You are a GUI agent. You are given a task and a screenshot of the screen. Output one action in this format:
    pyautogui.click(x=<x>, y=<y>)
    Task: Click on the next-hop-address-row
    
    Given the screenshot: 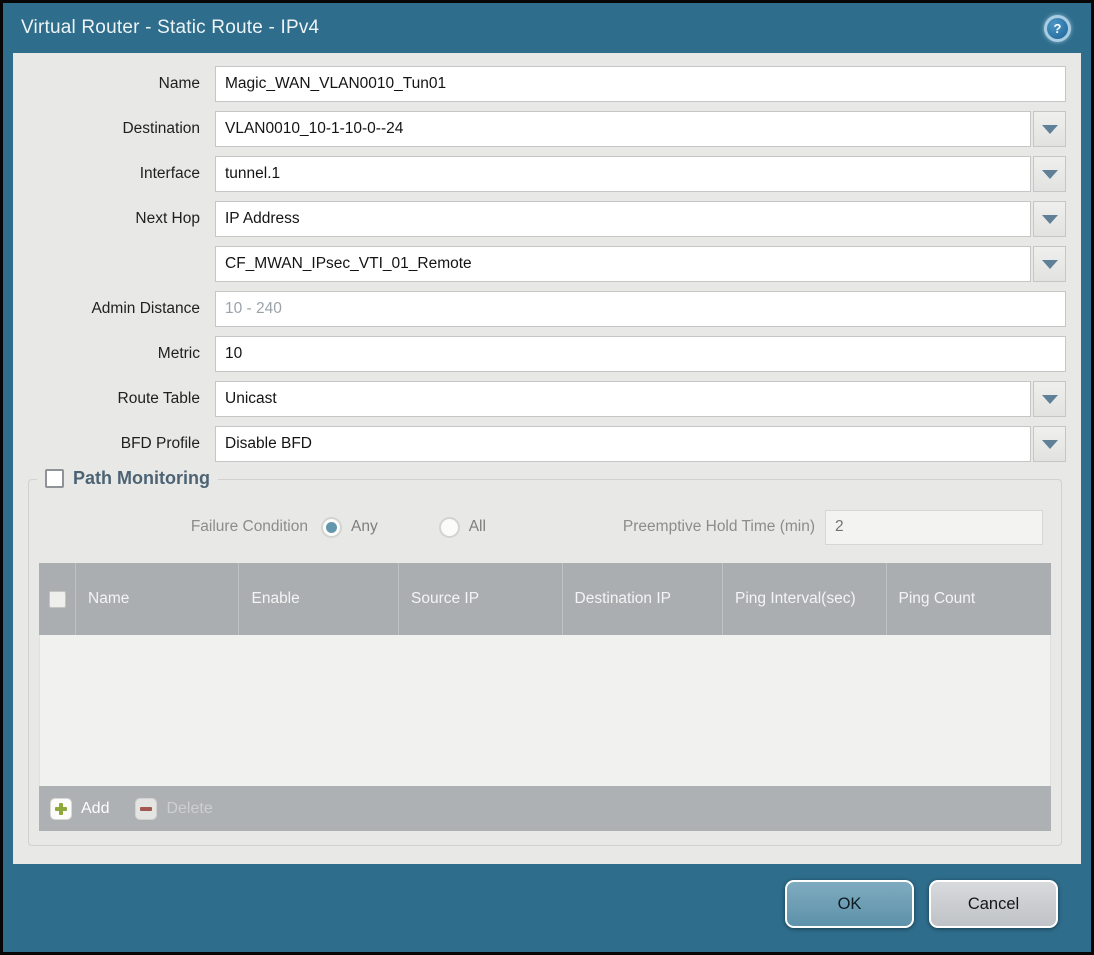 What is the action you would take?
    pyautogui.click(x=547, y=264)
    